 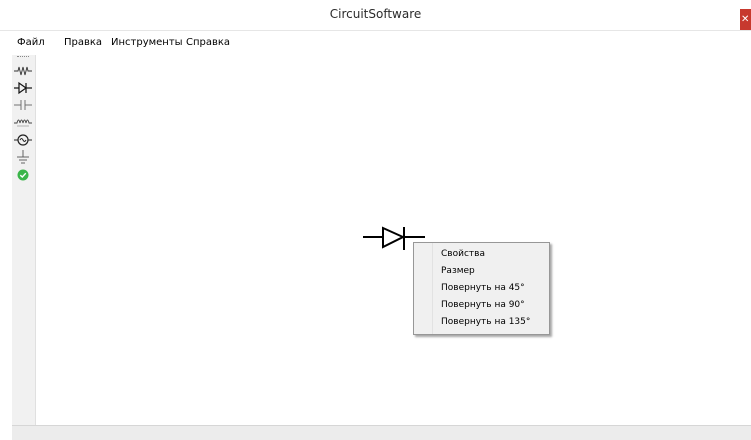 What do you see at coordinates (423, 288) in the screenshot?
I see `context-menu-gutter` at bounding box center [423, 288].